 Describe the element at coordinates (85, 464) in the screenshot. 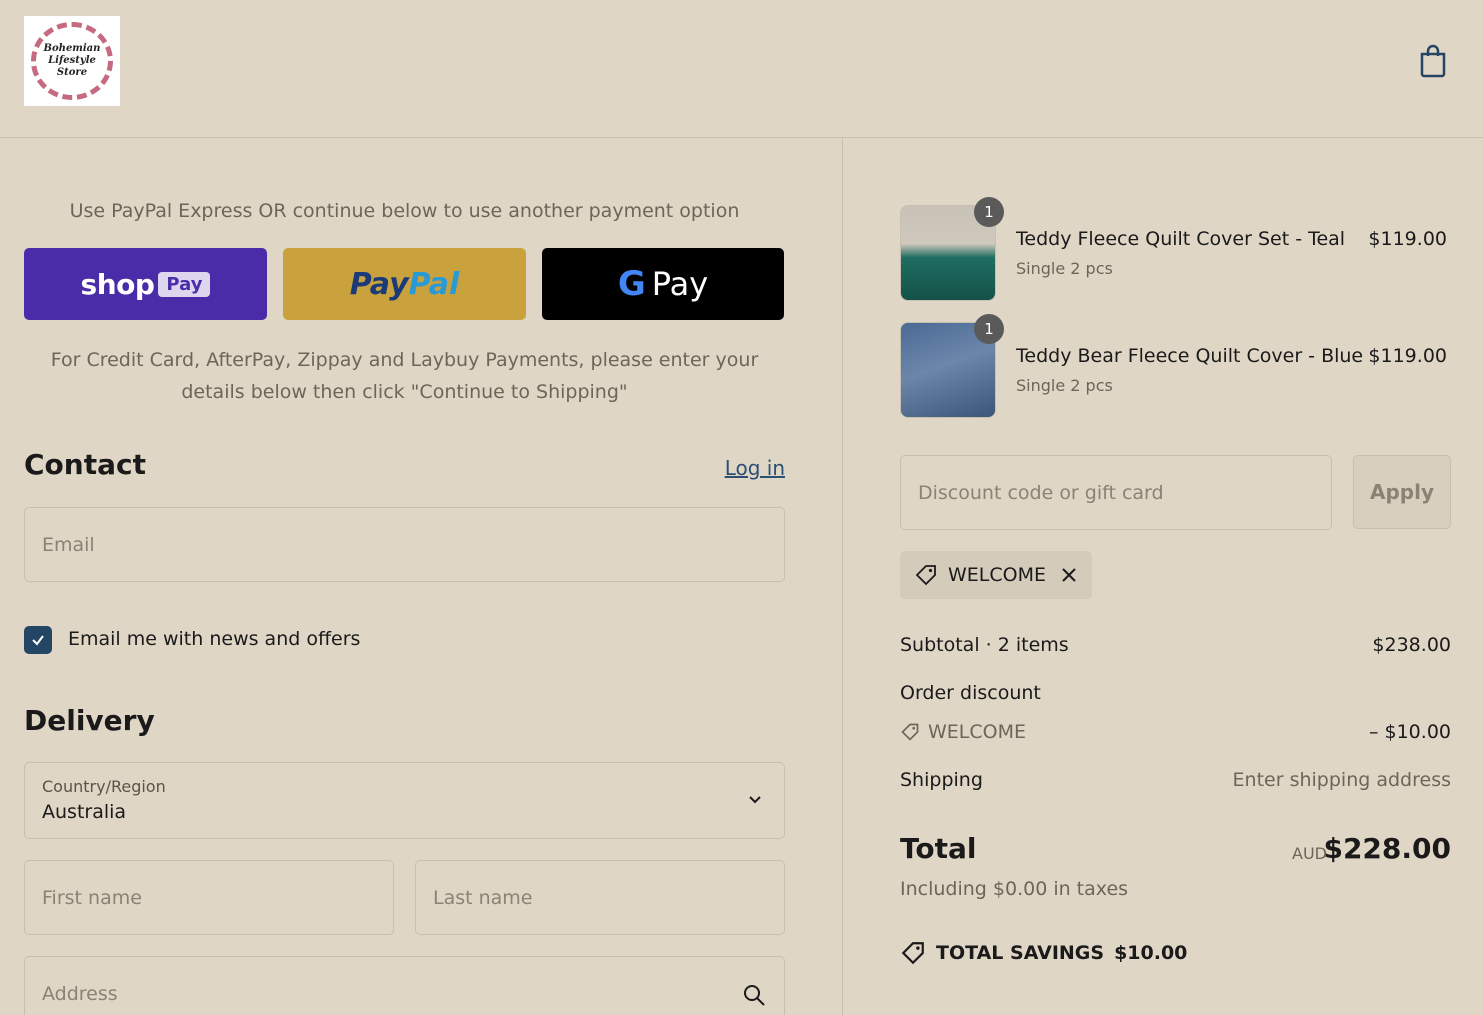

I see `contact-title: Contact` at that location.